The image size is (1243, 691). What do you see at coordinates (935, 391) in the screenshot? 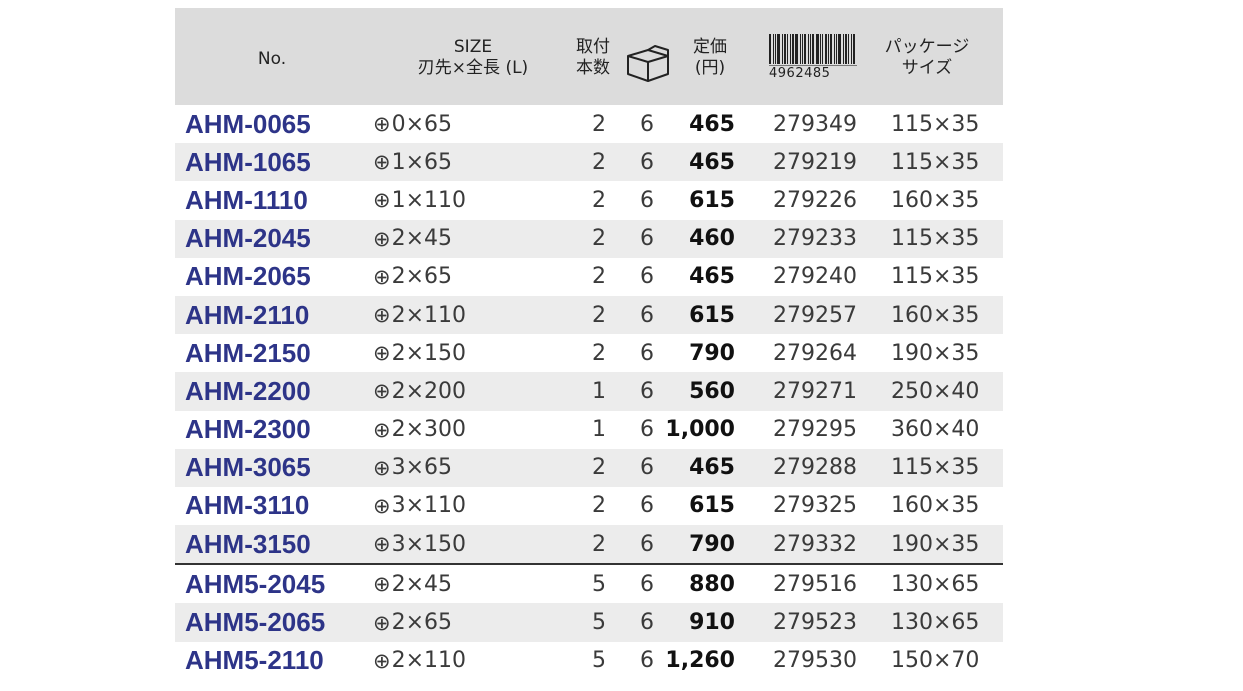
I see `package-size: 250×40` at bounding box center [935, 391].